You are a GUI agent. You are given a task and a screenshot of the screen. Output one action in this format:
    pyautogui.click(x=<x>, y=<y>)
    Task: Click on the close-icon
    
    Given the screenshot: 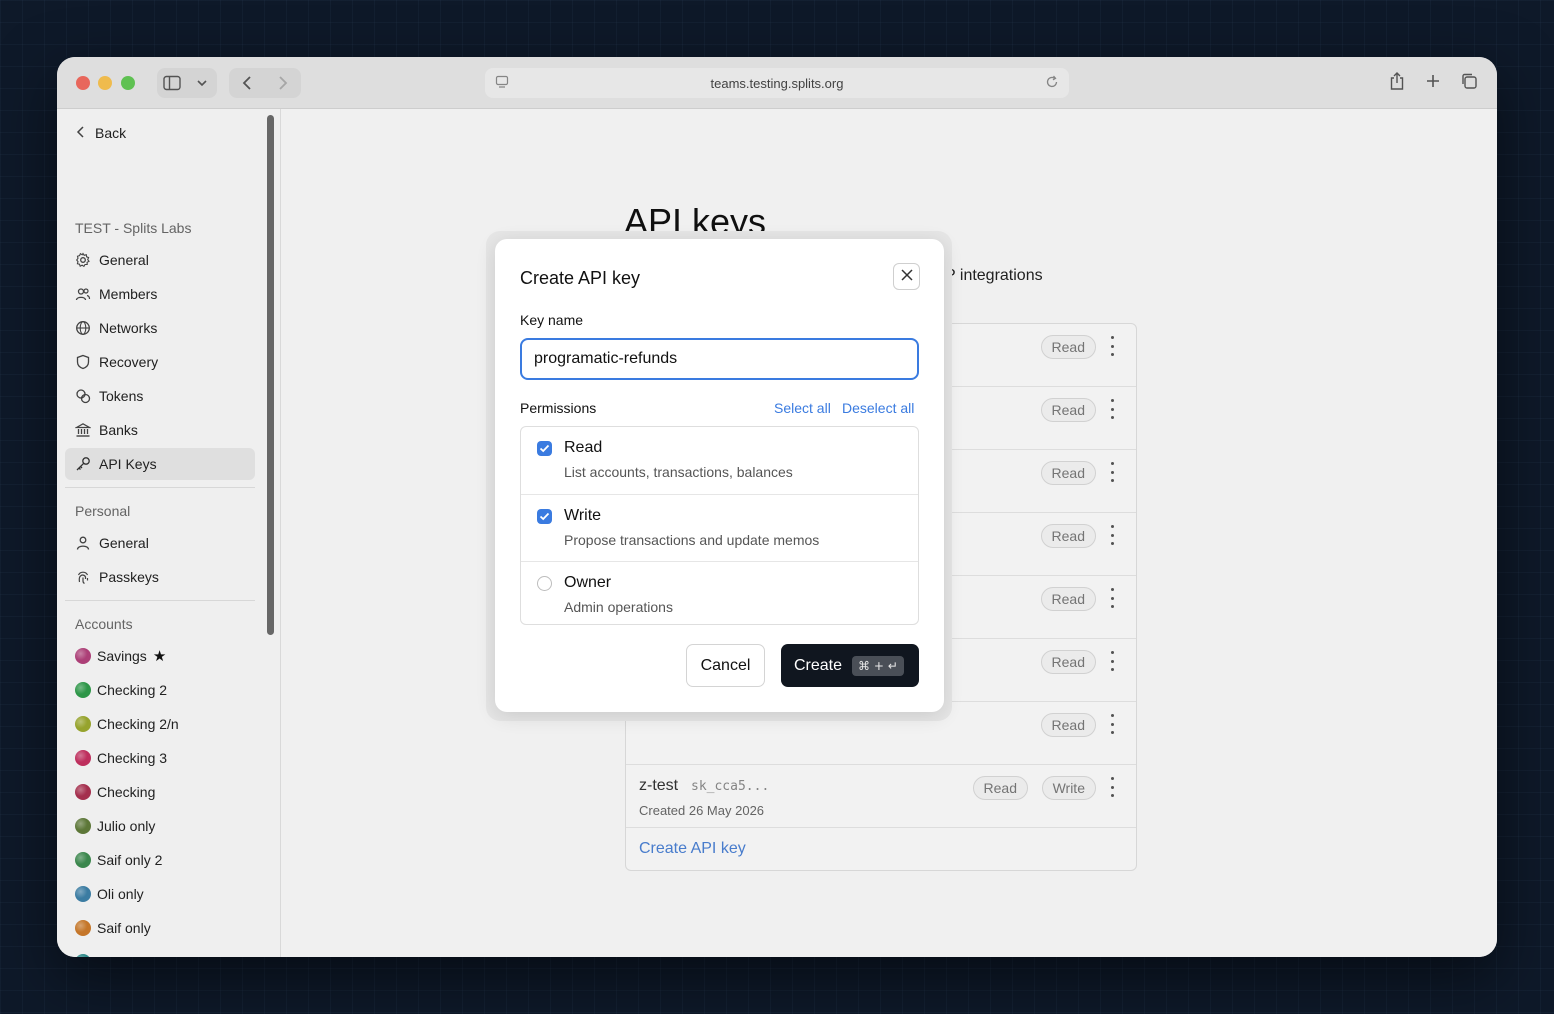 What is the action you would take?
    pyautogui.click(x=906, y=277)
    